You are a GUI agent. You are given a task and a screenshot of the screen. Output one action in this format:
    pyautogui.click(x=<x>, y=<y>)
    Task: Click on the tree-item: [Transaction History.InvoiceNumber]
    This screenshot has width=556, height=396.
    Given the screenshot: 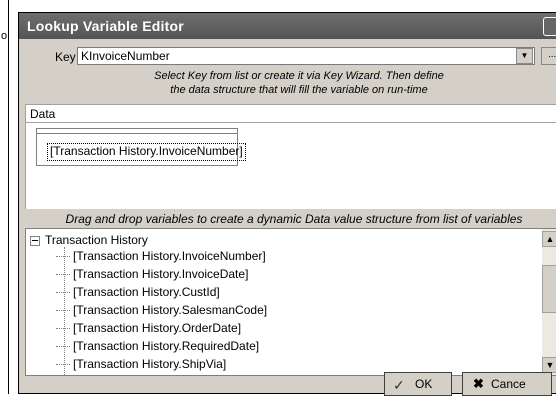 What is the action you would take?
    pyautogui.click(x=161, y=256)
    